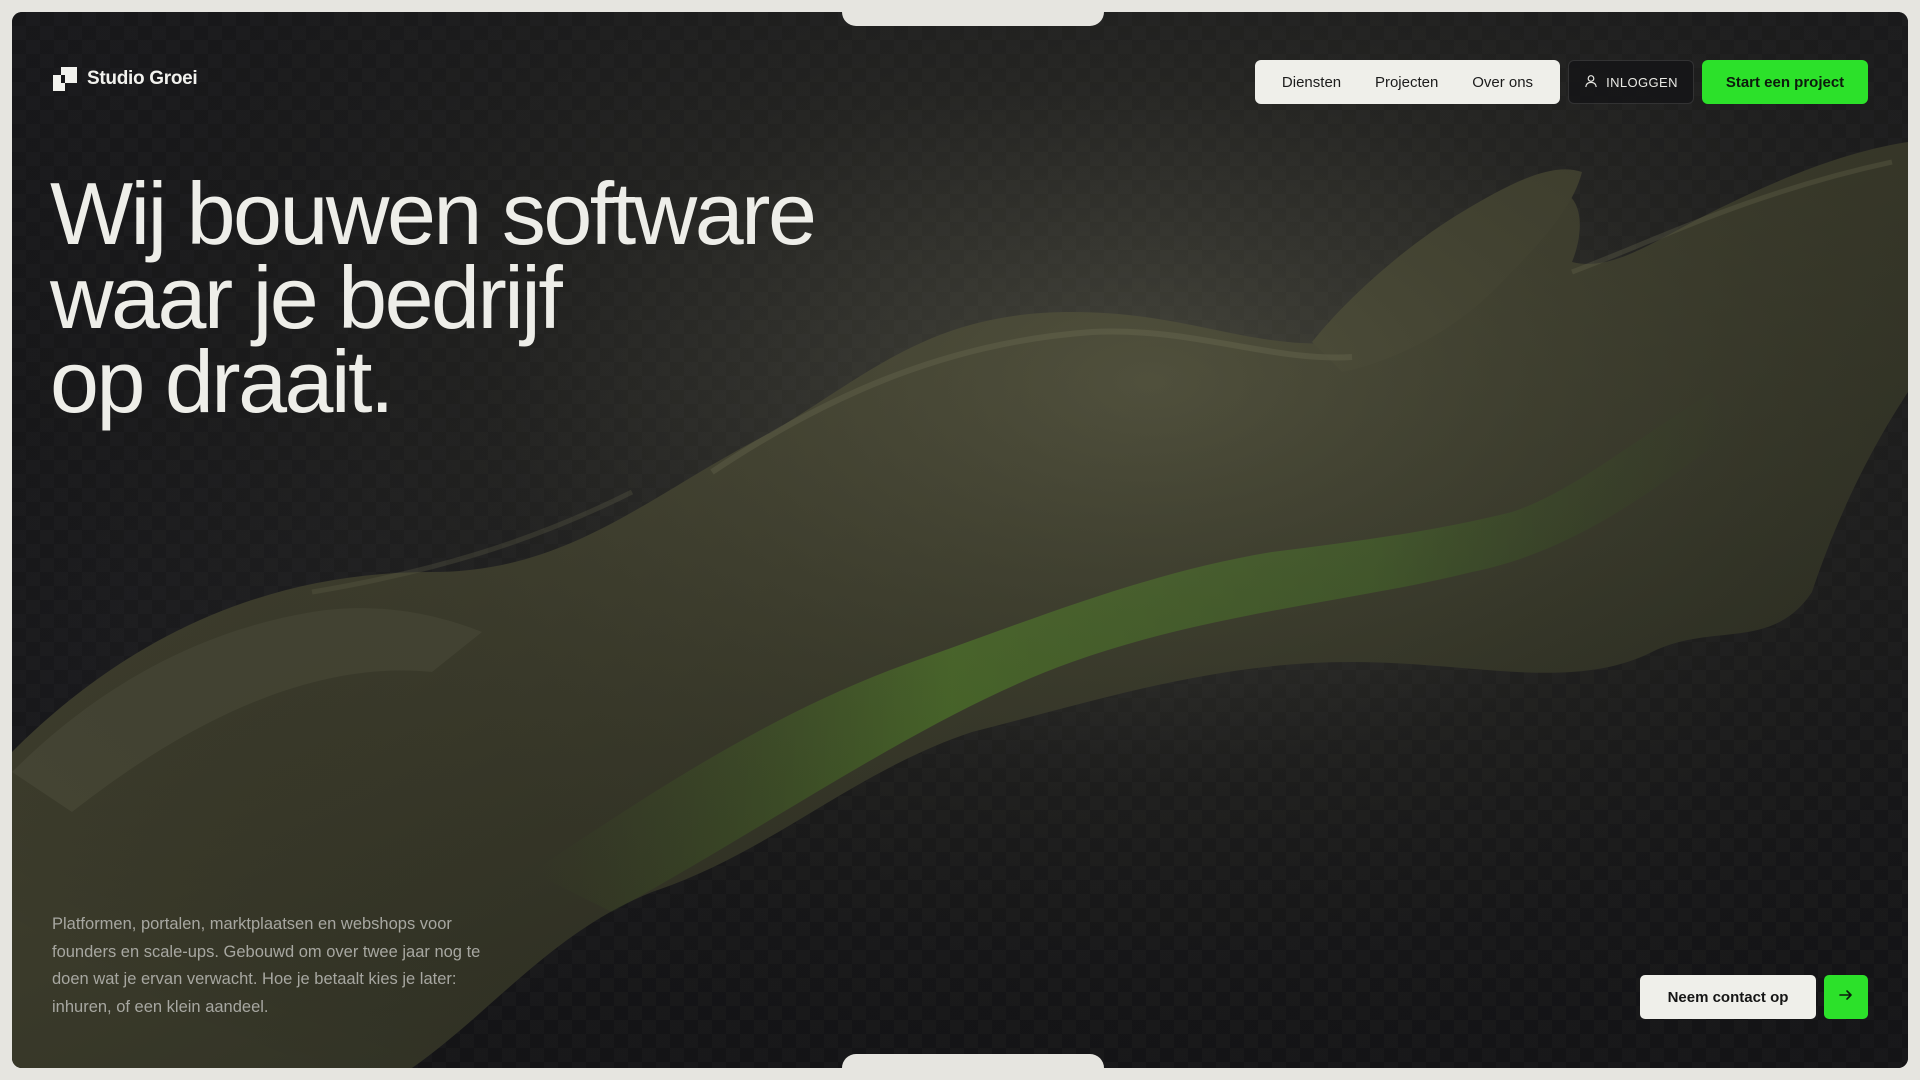 The image size is (1920, 1080). I want to click on headline-line-1: Wij bouwen software, so click(433, 213).